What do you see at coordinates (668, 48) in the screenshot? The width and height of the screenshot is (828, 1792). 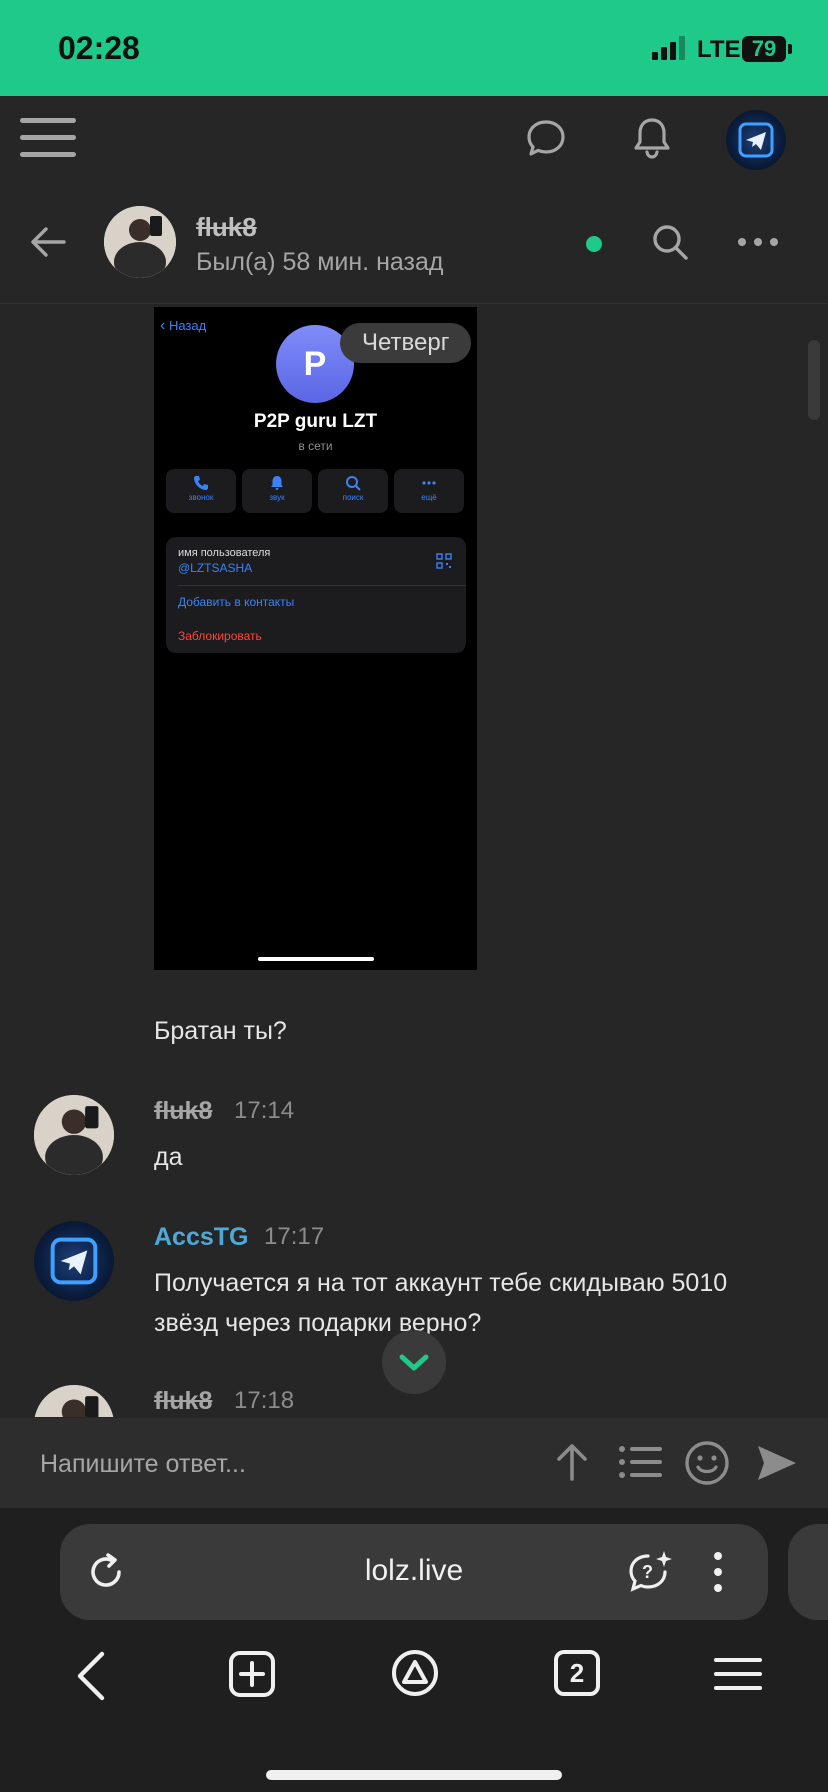 I see `signal-icon` at bounding box center [668, 48].